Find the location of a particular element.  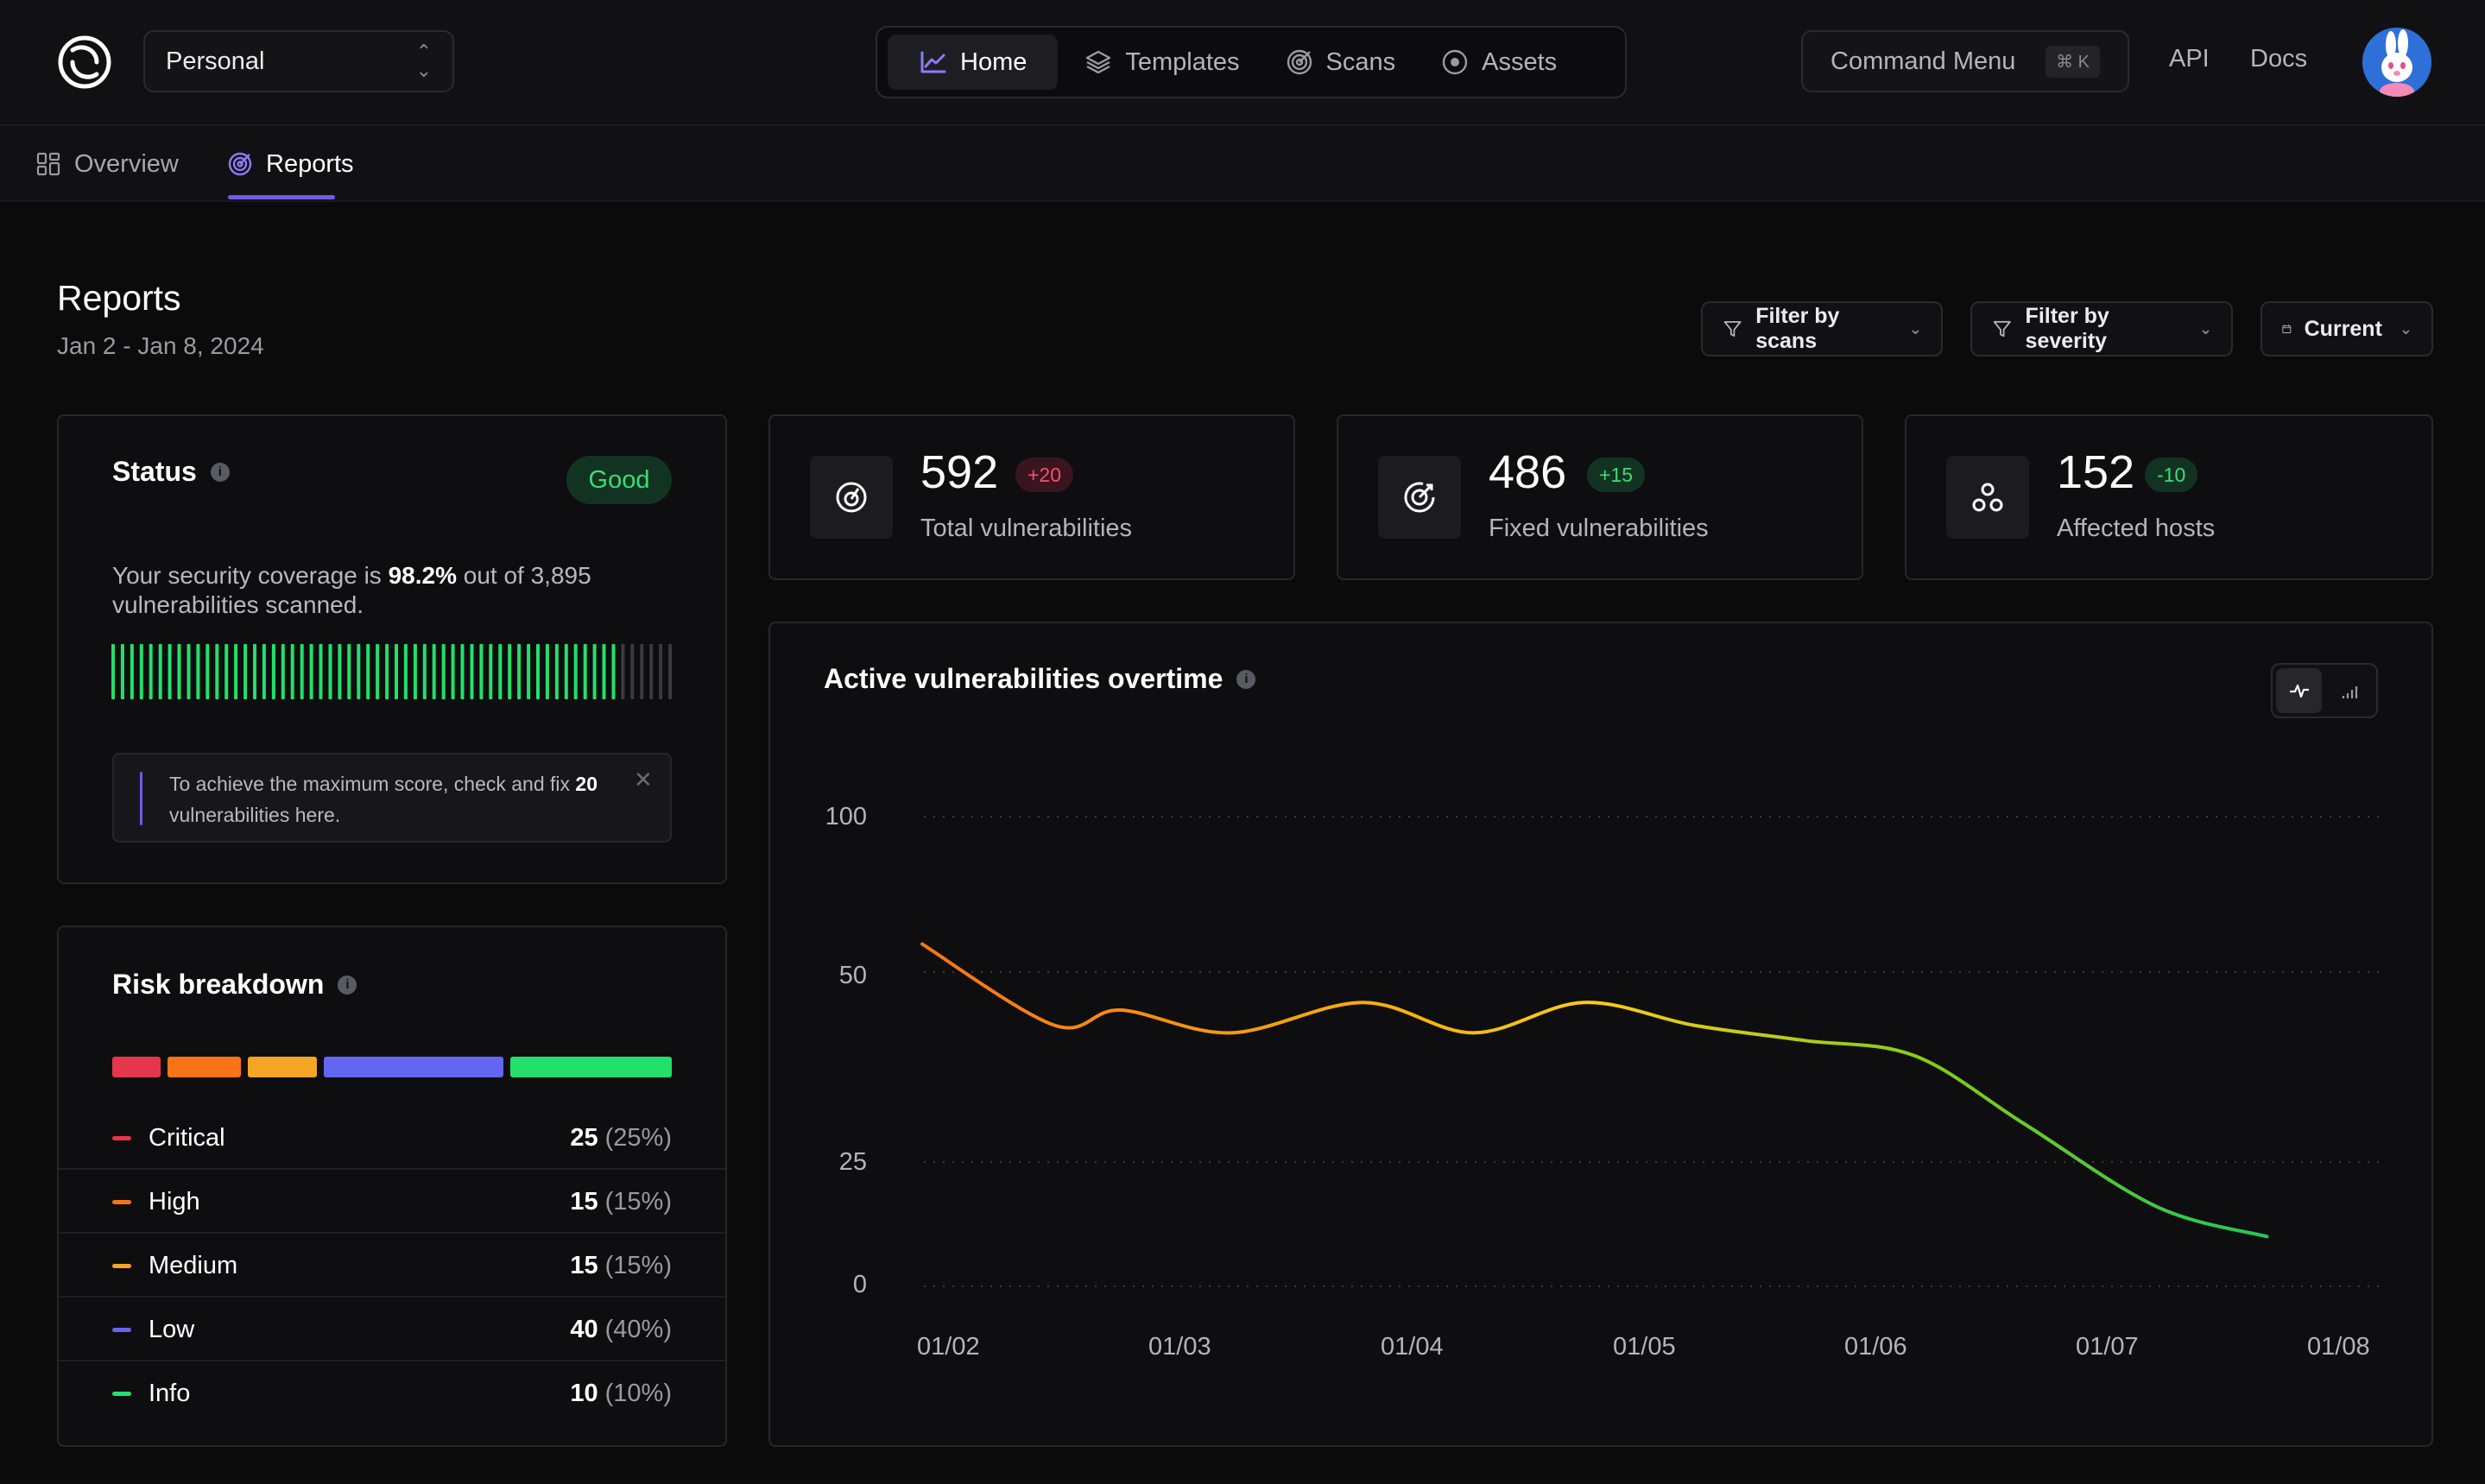

stat-icon-wrap is located at coordinates (1419, 497).